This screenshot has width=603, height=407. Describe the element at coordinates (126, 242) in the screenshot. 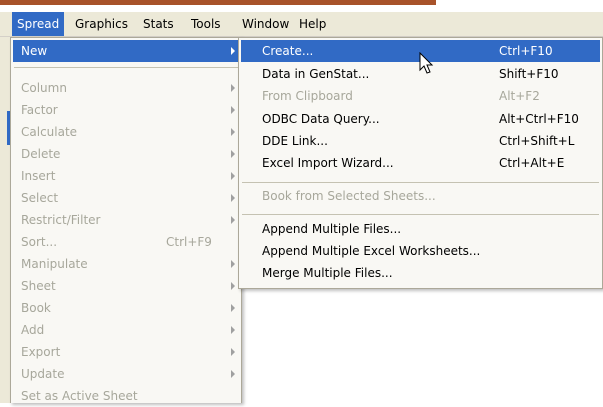

I see `menu-item-sort: Sort... Ctrl+F9` at that location.